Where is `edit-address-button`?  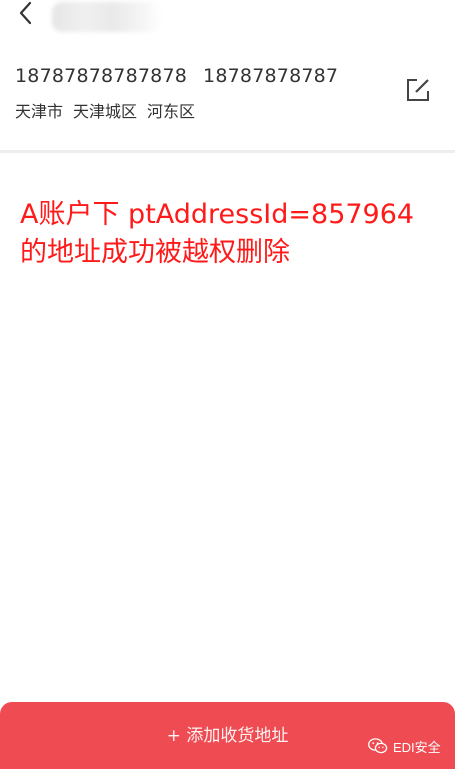
edit-address-button is located at coordinates (418, 90).